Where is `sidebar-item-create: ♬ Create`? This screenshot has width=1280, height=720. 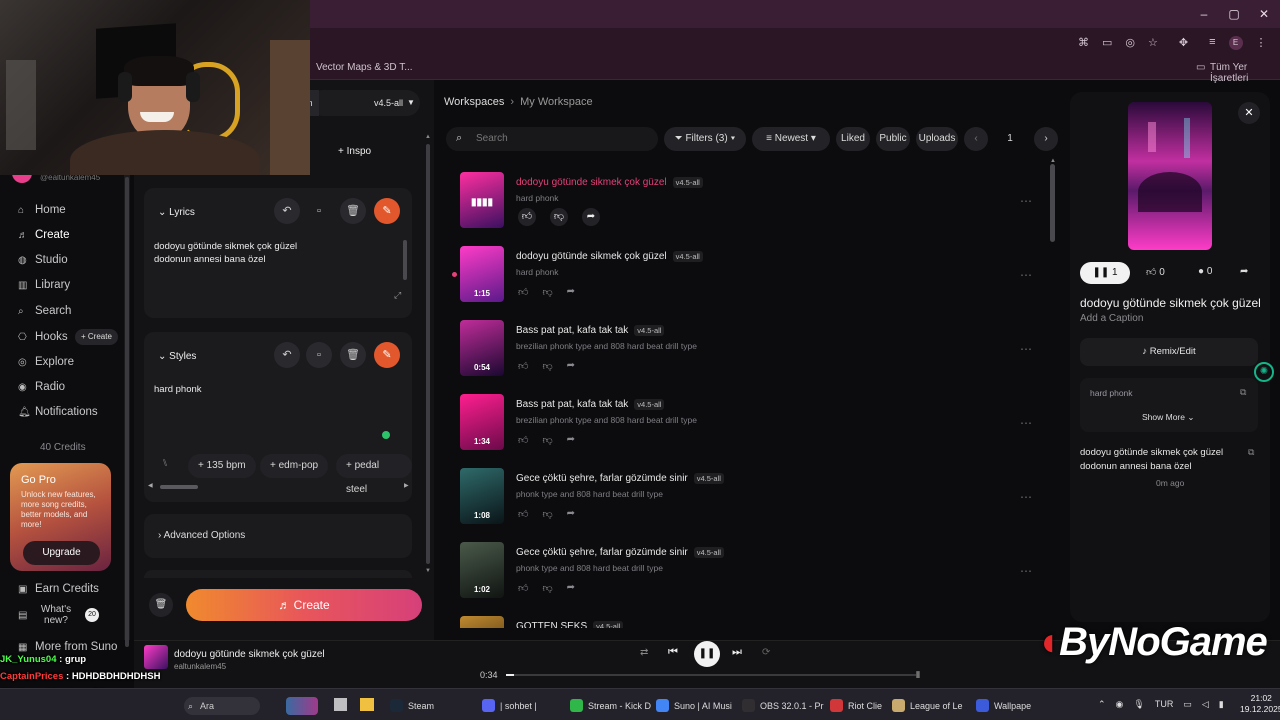 sidebar-item-create: ♬ Create is located at coordinates (44, 235).